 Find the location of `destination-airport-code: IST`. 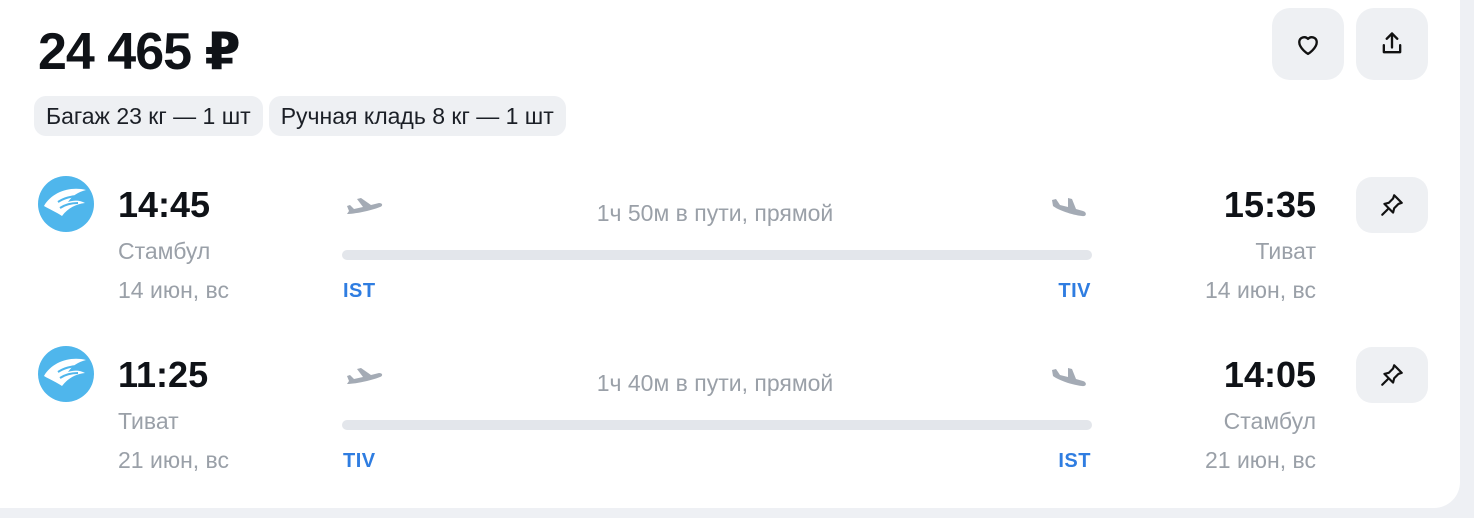

destination-airport-code: IST is located at coordinates (1074, 461).